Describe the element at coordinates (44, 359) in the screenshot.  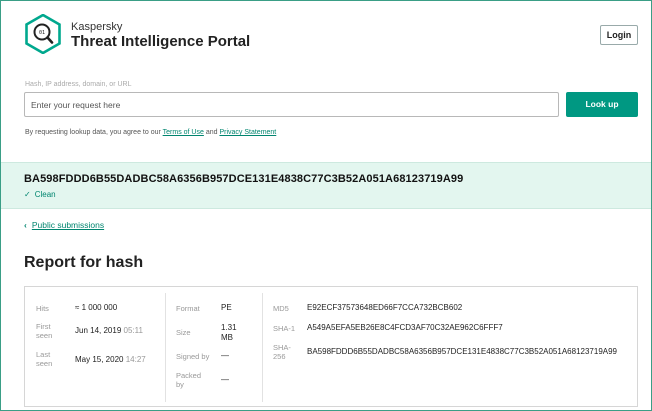
I see `last-seen-label: Last seen` at that location.